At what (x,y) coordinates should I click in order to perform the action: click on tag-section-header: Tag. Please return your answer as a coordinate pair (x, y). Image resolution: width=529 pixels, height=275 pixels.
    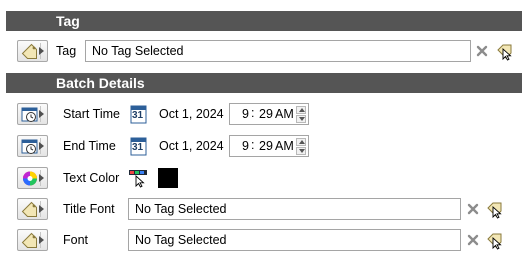
    Looking at the image, I should click on (264, 21).